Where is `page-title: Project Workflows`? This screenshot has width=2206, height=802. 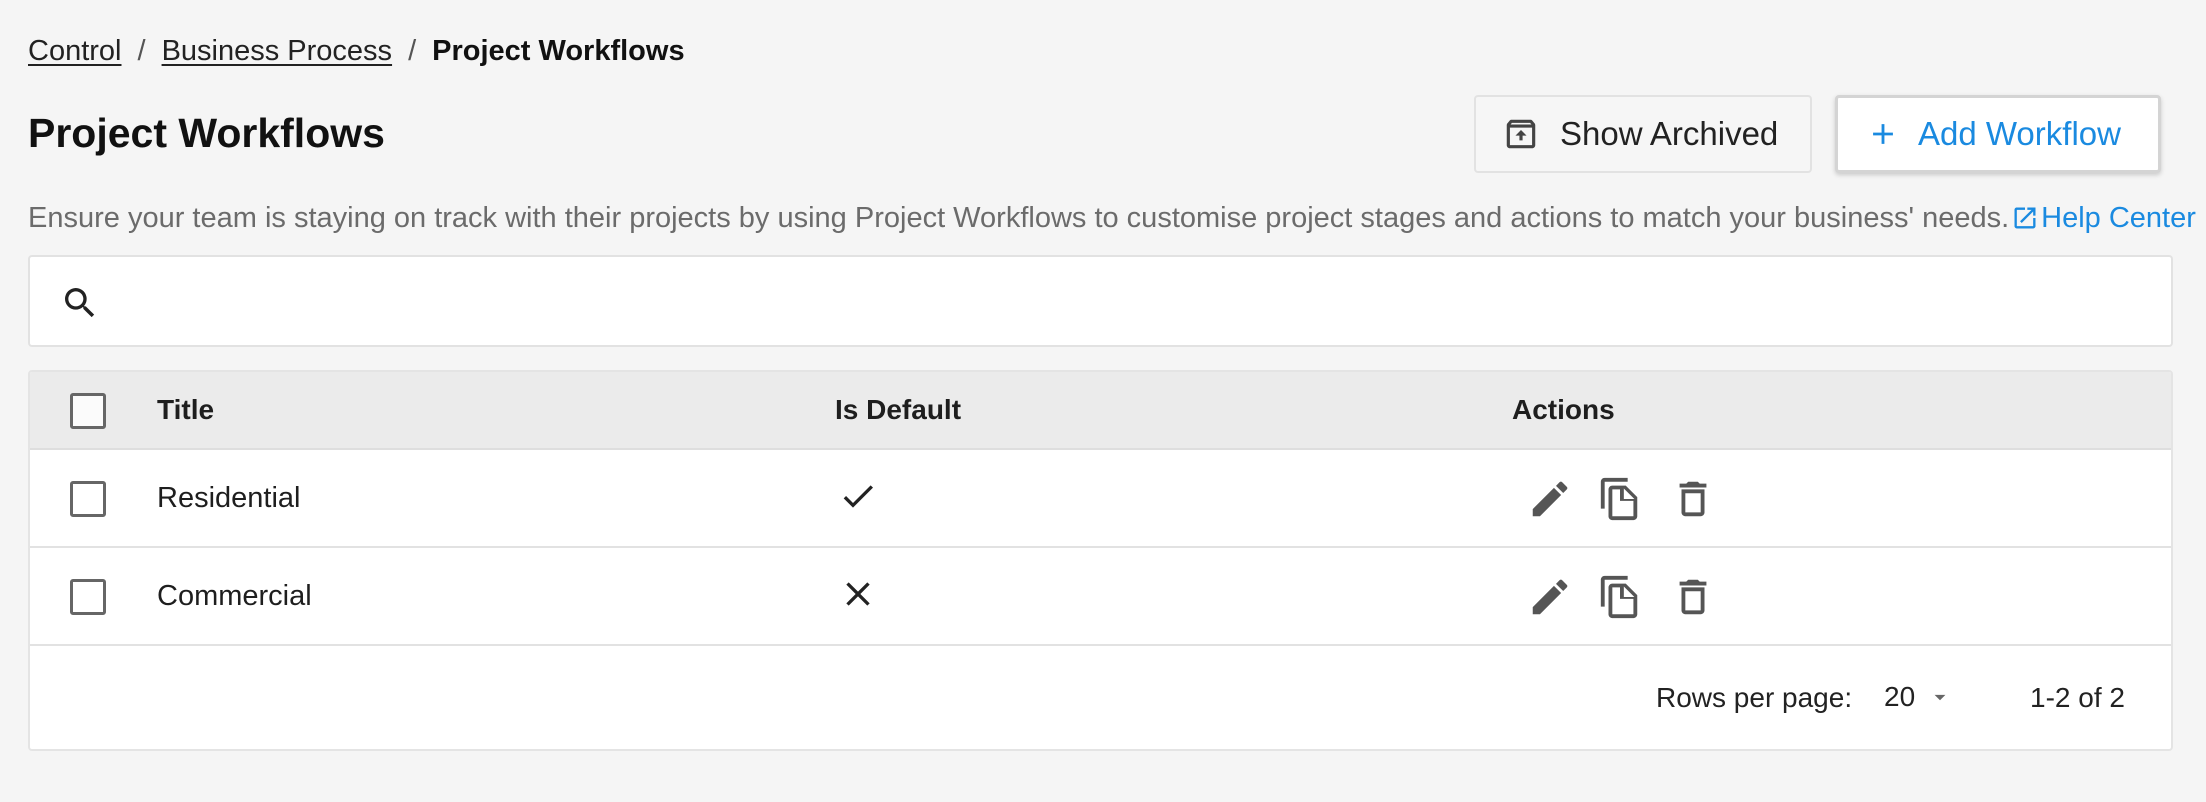
page-title: Project Workflows is located at coordinates (206, 133).